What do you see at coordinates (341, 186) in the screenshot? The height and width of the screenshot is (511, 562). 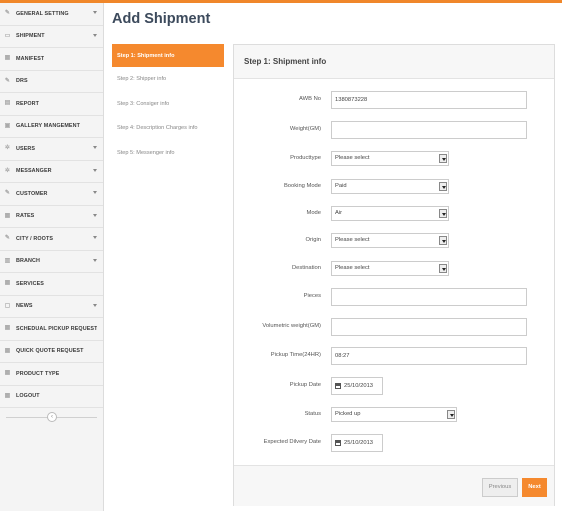 I see `booking-mode-value: Paid` at bounding box center [341, 186].